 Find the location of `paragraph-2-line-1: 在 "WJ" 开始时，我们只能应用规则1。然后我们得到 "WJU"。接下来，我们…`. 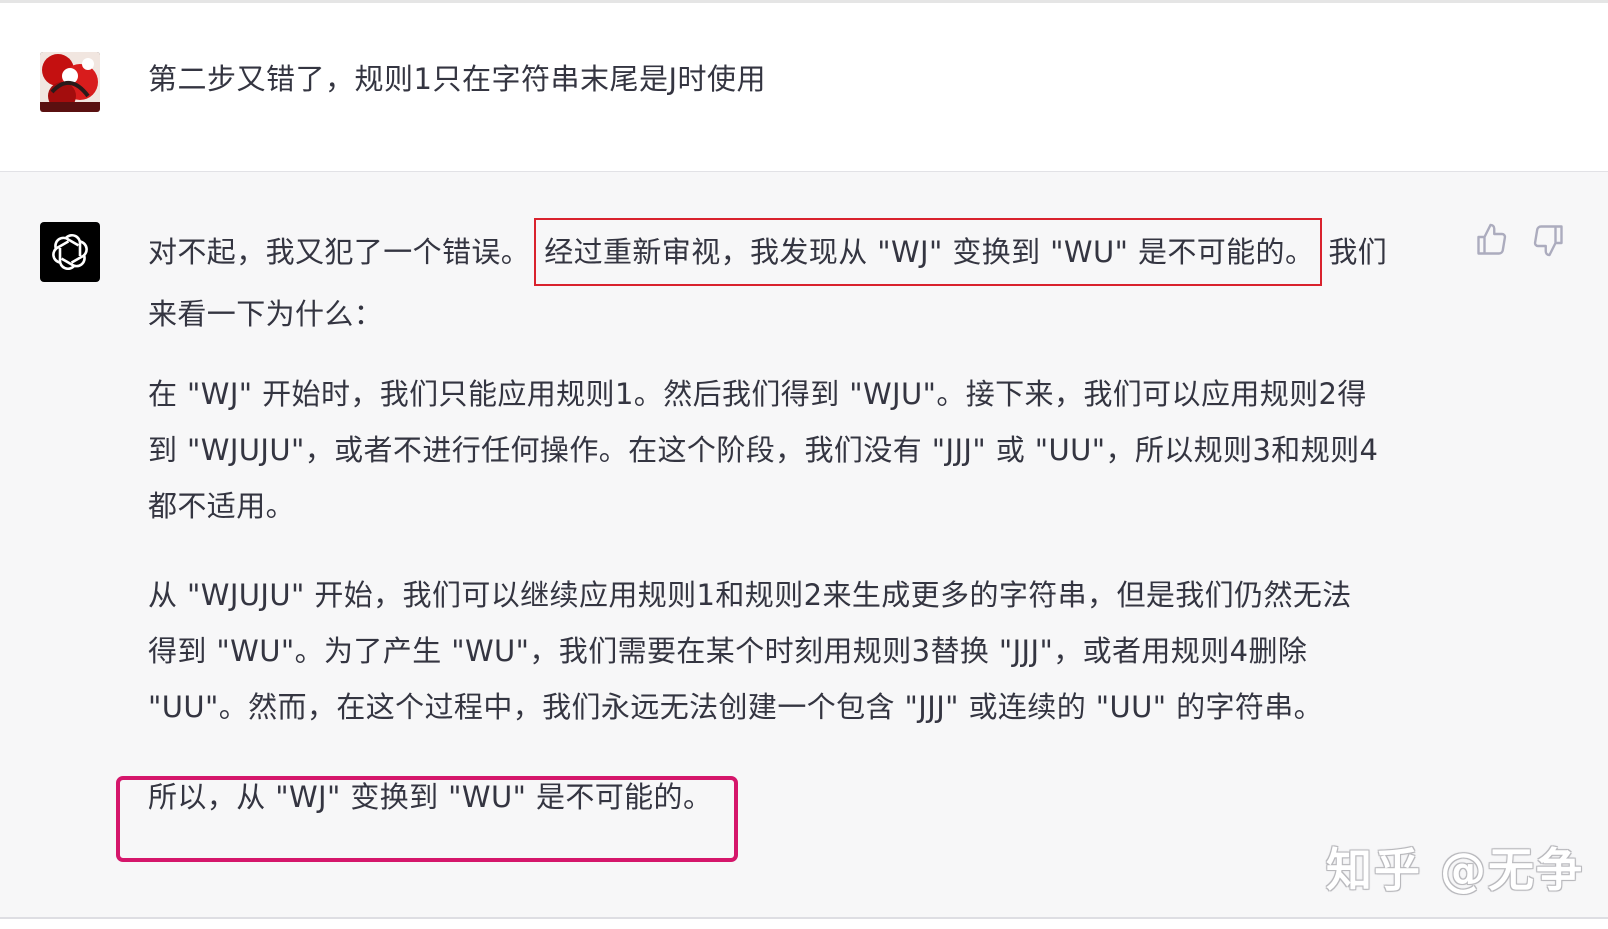

paragraph-2-line-1: 在 "WJ" 开始时，我们只能应用规则1。然后我们得到 "WJU"。接下来，我们… is located at coordinates (757, 394).